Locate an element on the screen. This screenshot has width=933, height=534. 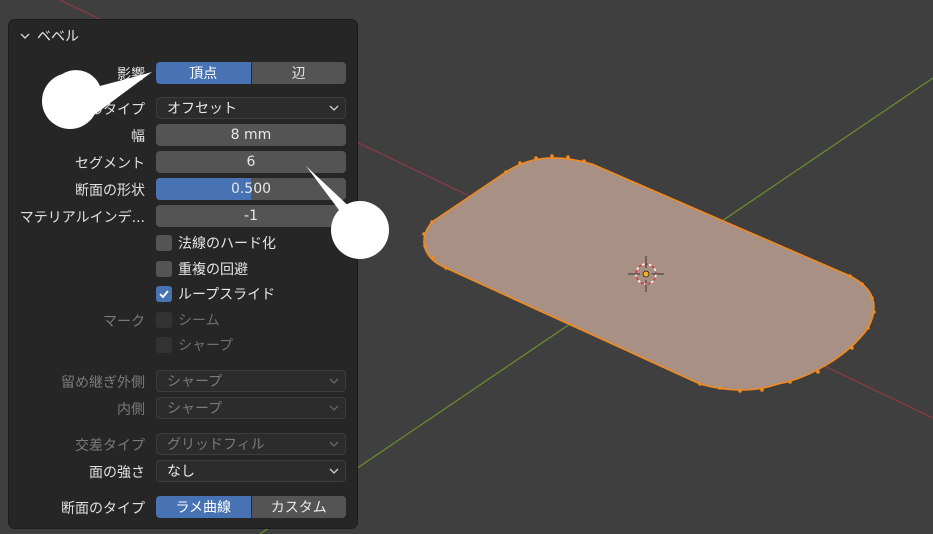
annotation-bubble-right-circle is located at coordinates (360, 230).